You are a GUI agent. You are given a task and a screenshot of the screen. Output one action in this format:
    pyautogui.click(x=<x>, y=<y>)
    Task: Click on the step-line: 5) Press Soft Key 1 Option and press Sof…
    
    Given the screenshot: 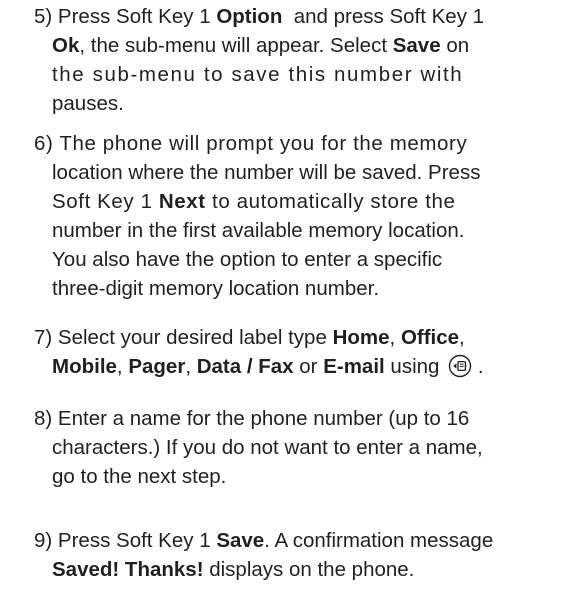 What is the action you would take?
    pyautogui.click(x=259, y=16)
    